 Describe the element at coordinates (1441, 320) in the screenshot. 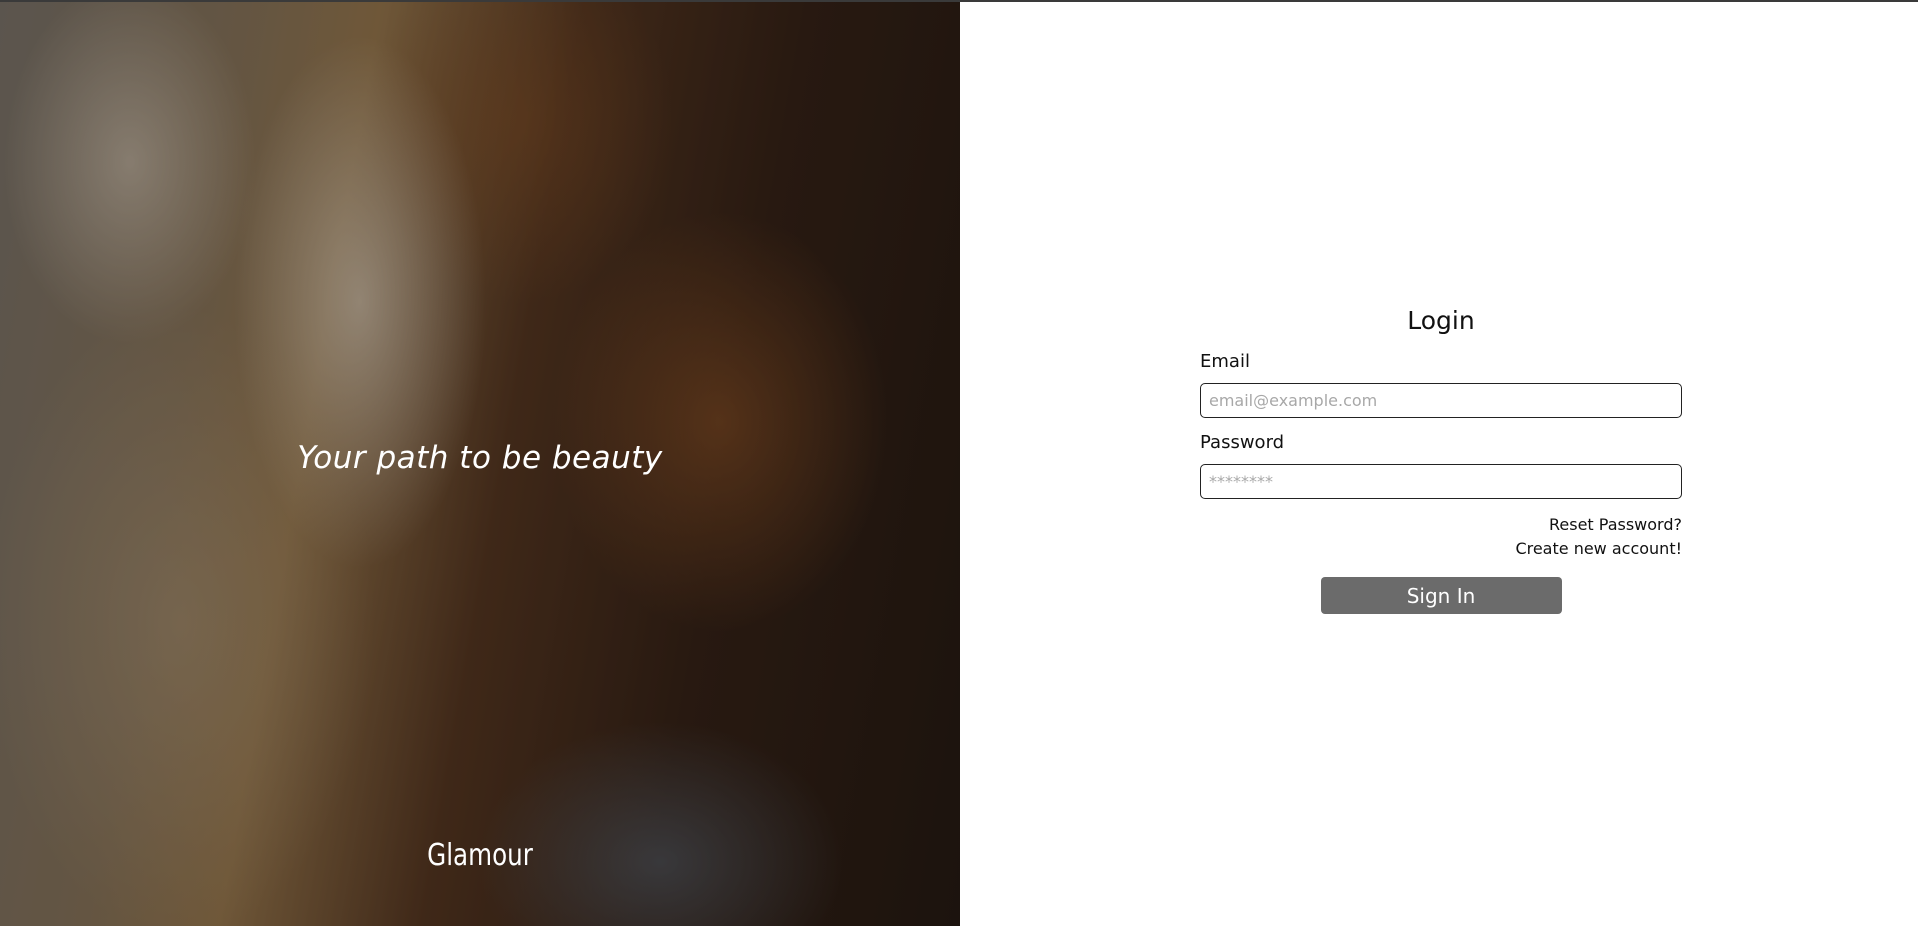

I see `login-title: Login` at that location.